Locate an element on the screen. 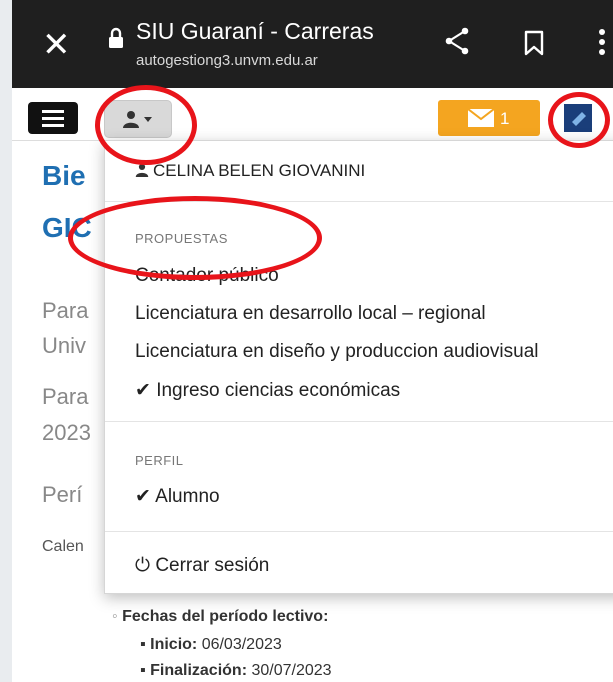 This screenshot has height=682, width=613. fechas-item: ◦ Fechas del período lectivo: is located at coordinates (220, 616).